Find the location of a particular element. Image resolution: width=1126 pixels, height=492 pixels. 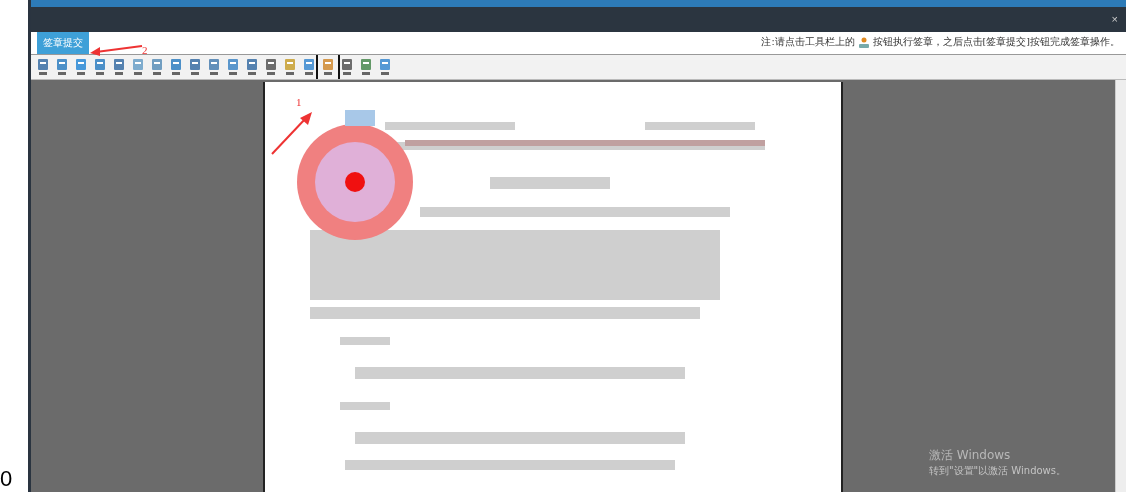

annotation-label: 2 is located at coordinates (145, 50).